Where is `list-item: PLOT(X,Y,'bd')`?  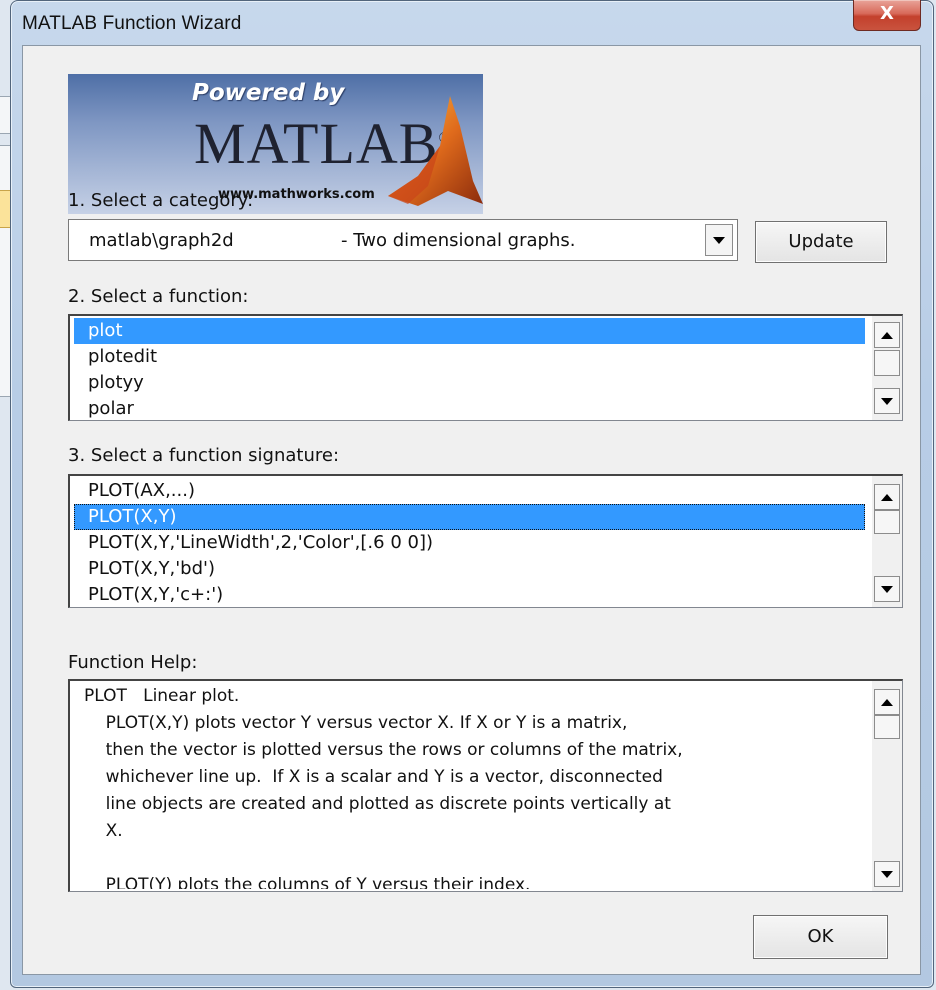 list-item: PLOT(X,Y,'bd') is located at coordinates (144, 569).